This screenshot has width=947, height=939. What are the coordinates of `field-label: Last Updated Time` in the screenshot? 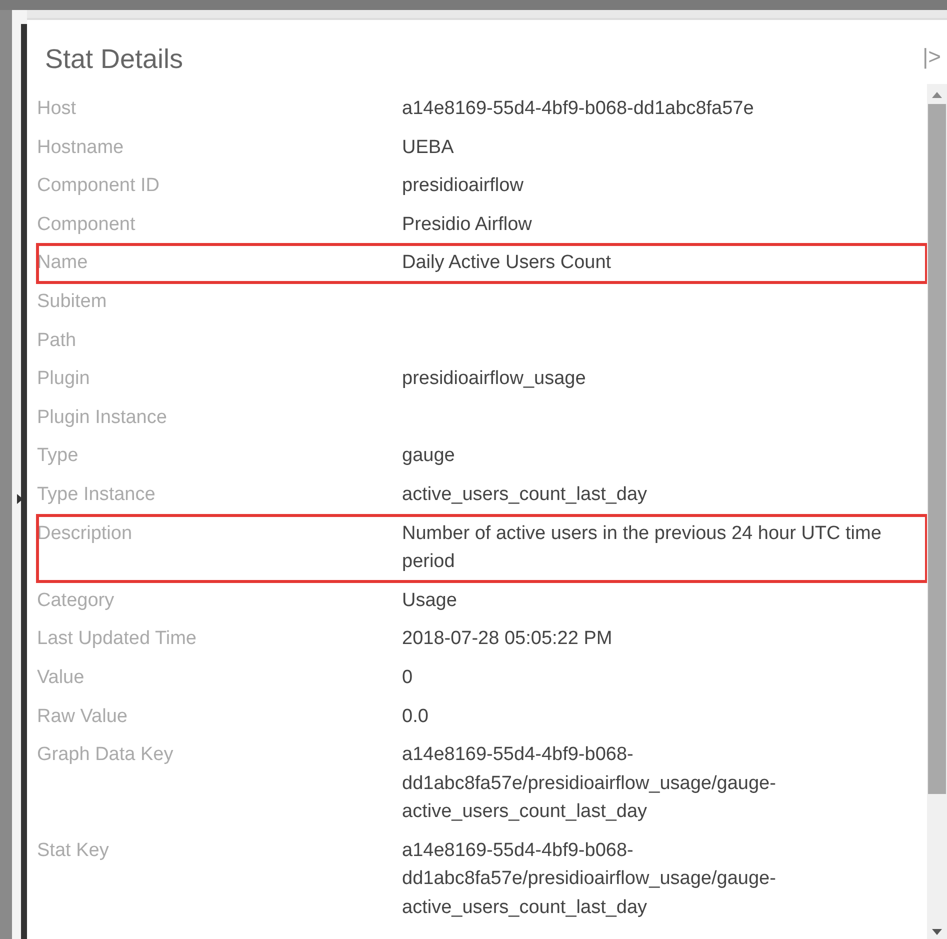 It's located at (117, 639).